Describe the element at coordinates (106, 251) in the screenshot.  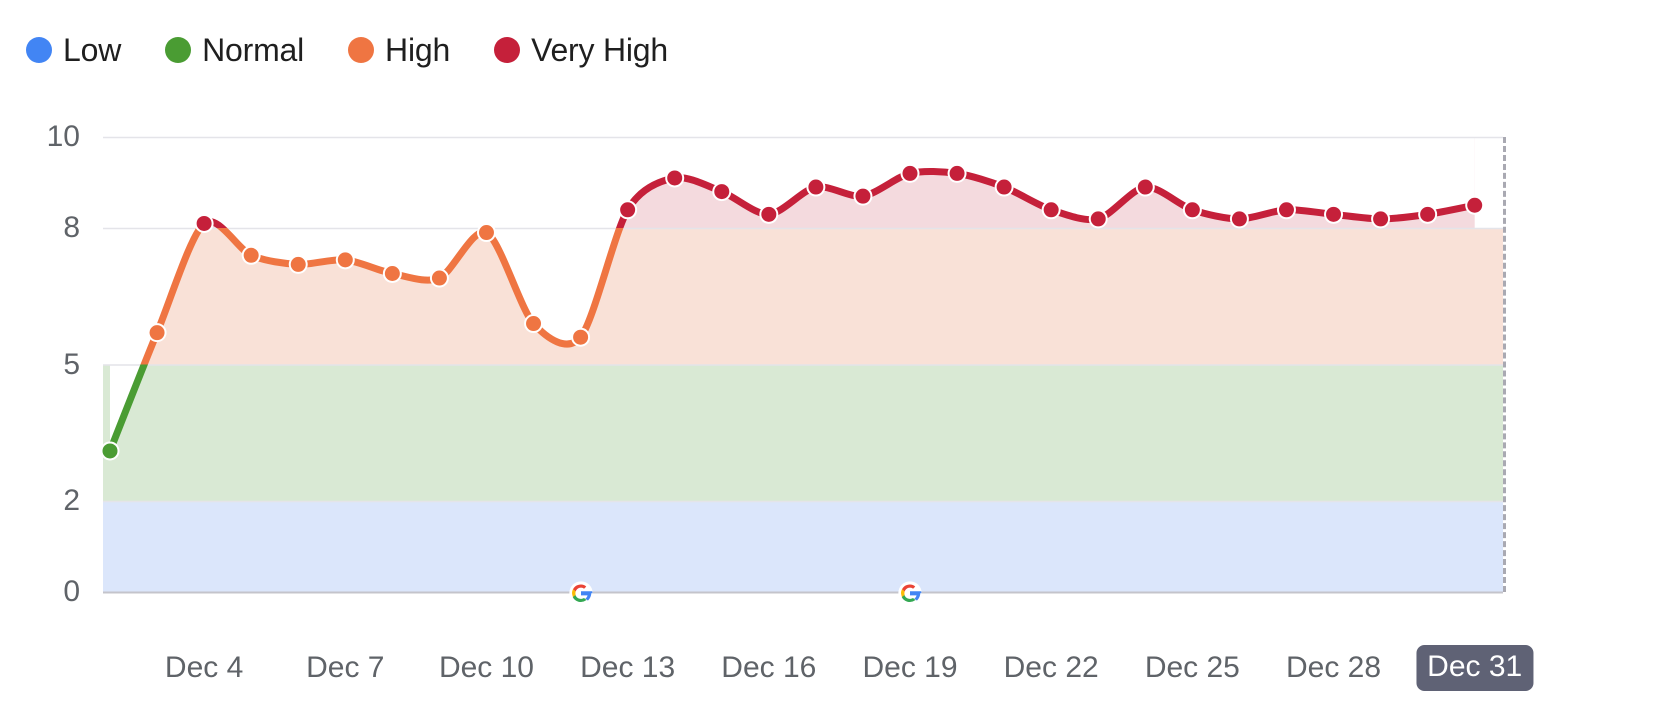
I see `left-edge-mask` at that location.